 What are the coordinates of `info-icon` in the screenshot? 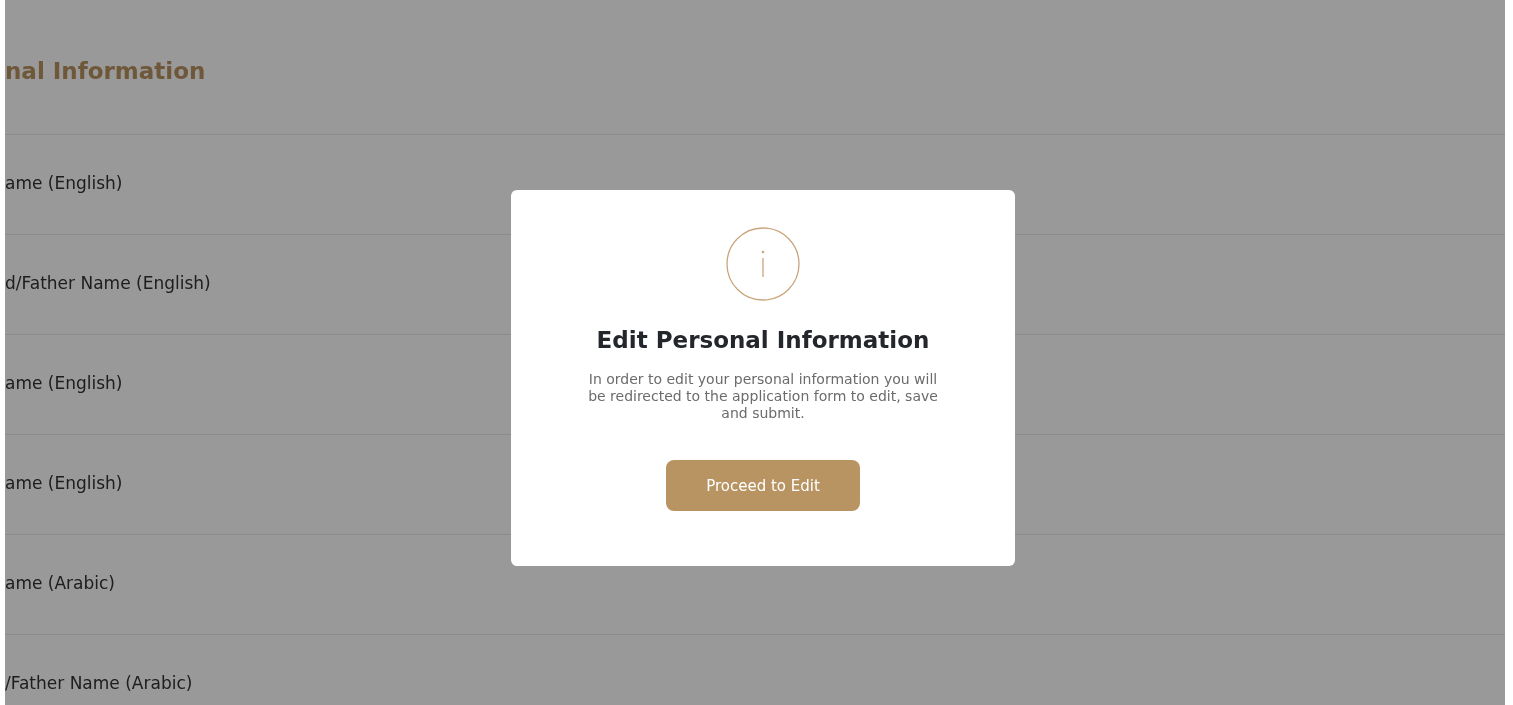 It's located at (763, 264).